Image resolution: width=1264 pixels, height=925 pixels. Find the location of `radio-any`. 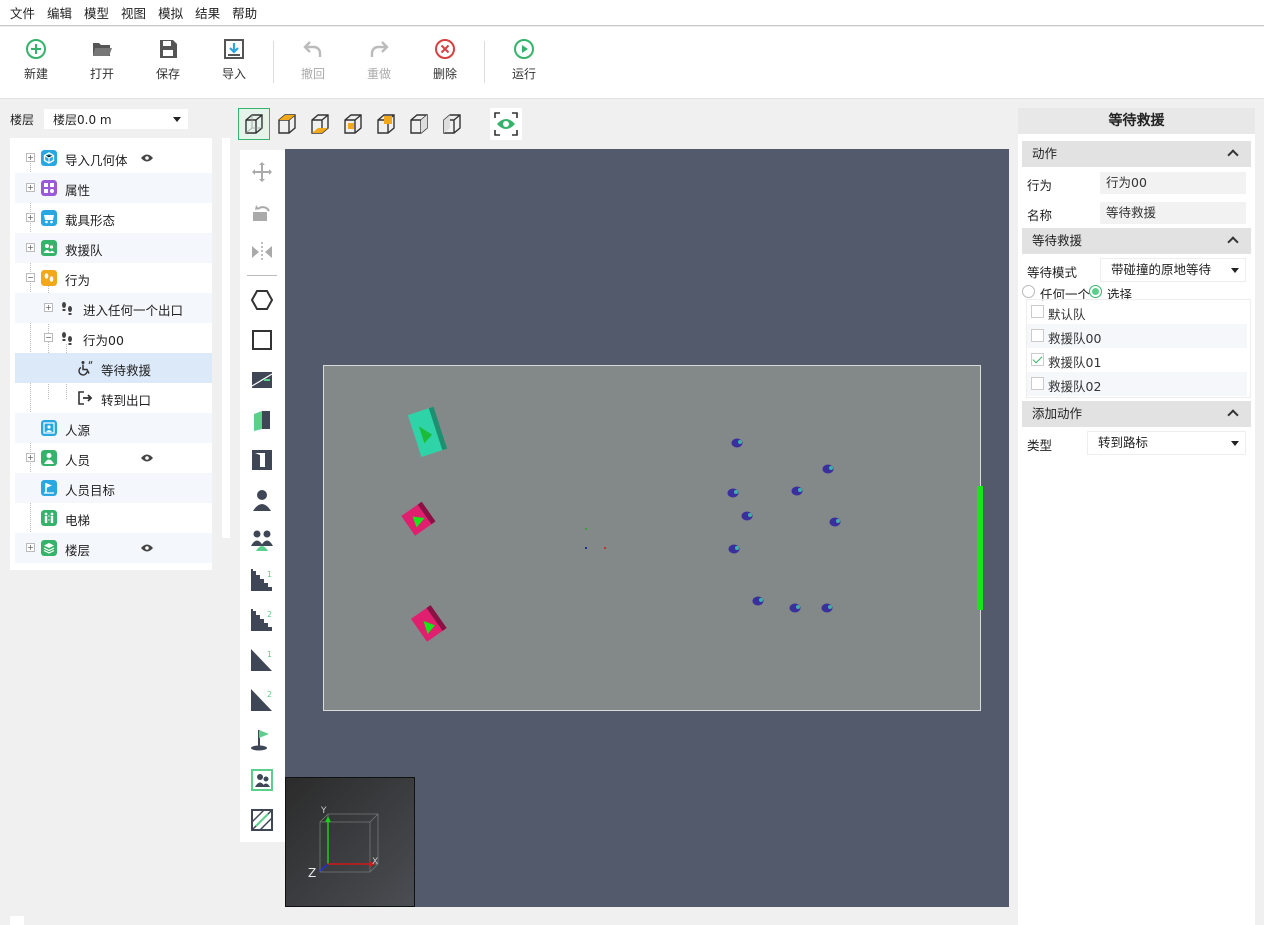

radio-any is located at coordinates (1028, 291).